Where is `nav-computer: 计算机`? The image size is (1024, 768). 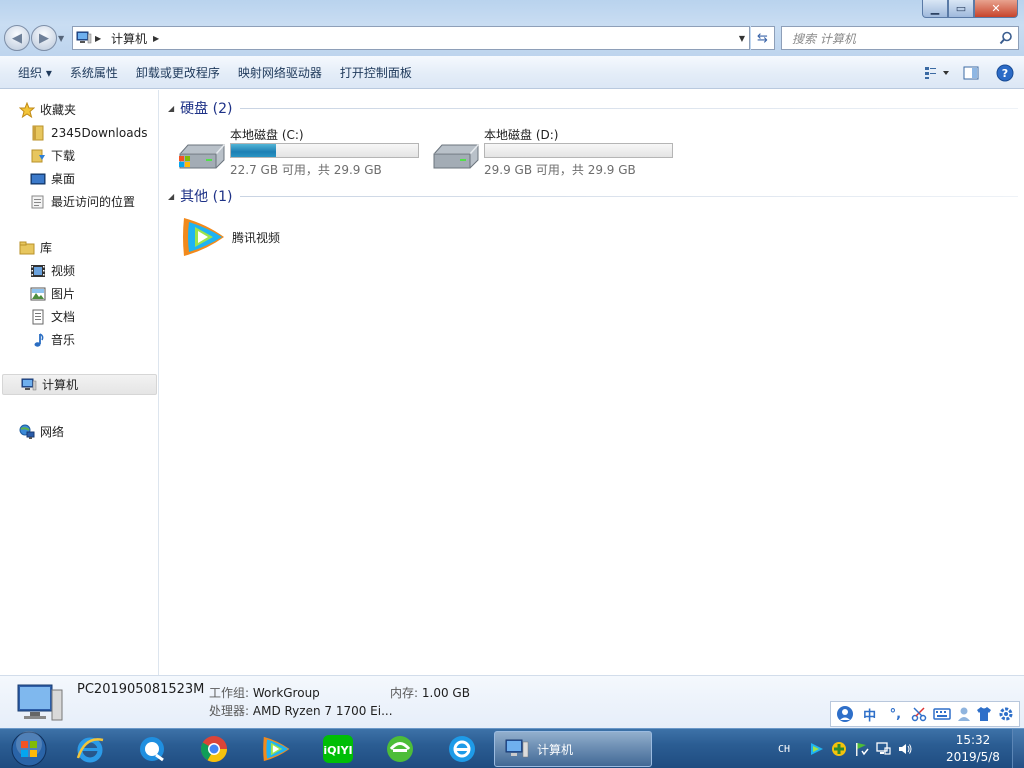 nav-computer: 计算机 is located at coordinates (79, 384).